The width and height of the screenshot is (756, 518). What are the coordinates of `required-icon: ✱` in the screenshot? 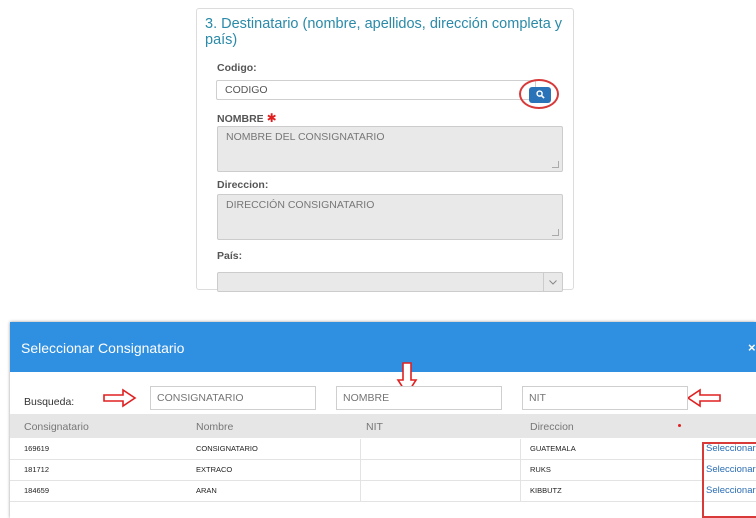 It's located at (271, 118).